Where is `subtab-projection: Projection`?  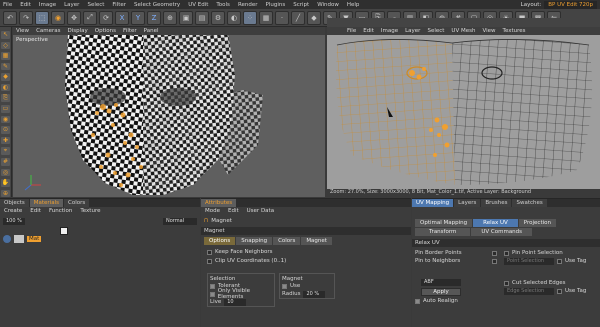
subtab-projection: Projection is located at coordinates (537, 223).